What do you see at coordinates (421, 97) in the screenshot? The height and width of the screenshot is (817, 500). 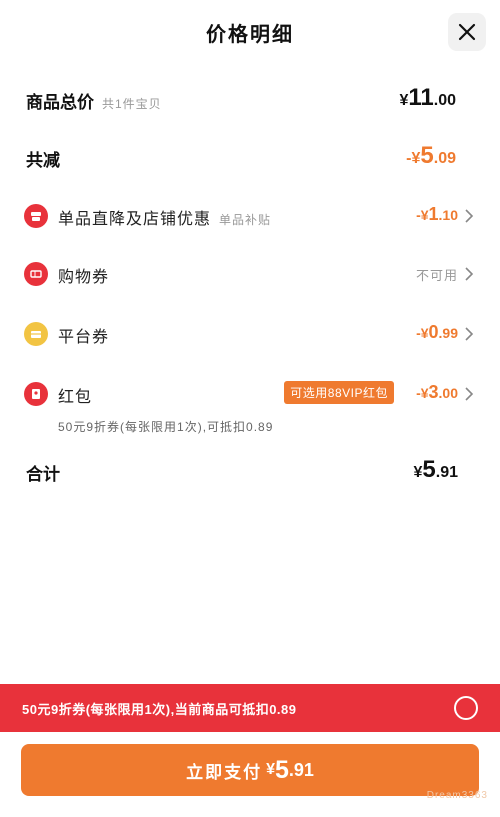 I see `amount-integer: 11` at bounding box center [421, 97].